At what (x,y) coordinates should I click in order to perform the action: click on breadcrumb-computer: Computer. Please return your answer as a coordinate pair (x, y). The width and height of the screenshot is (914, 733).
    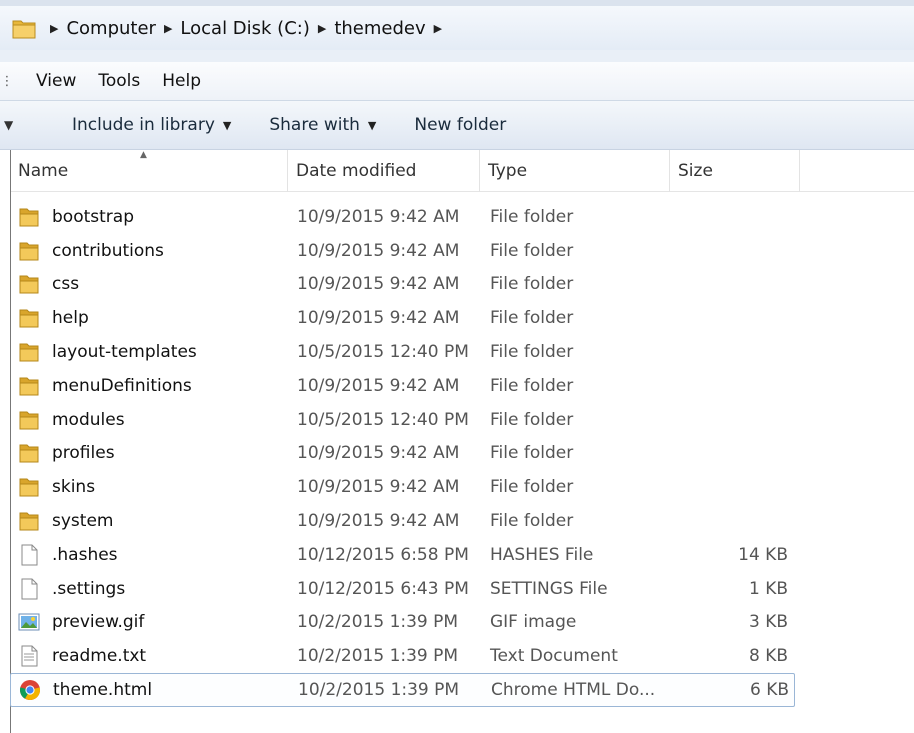
    Looking at the image, I should click on (110, 28).